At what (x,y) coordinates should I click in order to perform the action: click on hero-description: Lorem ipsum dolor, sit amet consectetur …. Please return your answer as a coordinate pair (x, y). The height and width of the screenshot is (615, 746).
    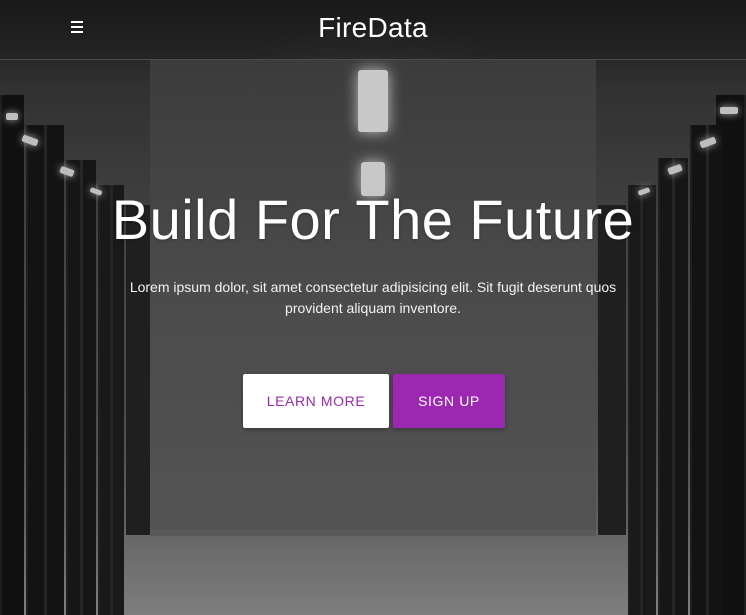
    Looking at the image, I should click on (373, 297).